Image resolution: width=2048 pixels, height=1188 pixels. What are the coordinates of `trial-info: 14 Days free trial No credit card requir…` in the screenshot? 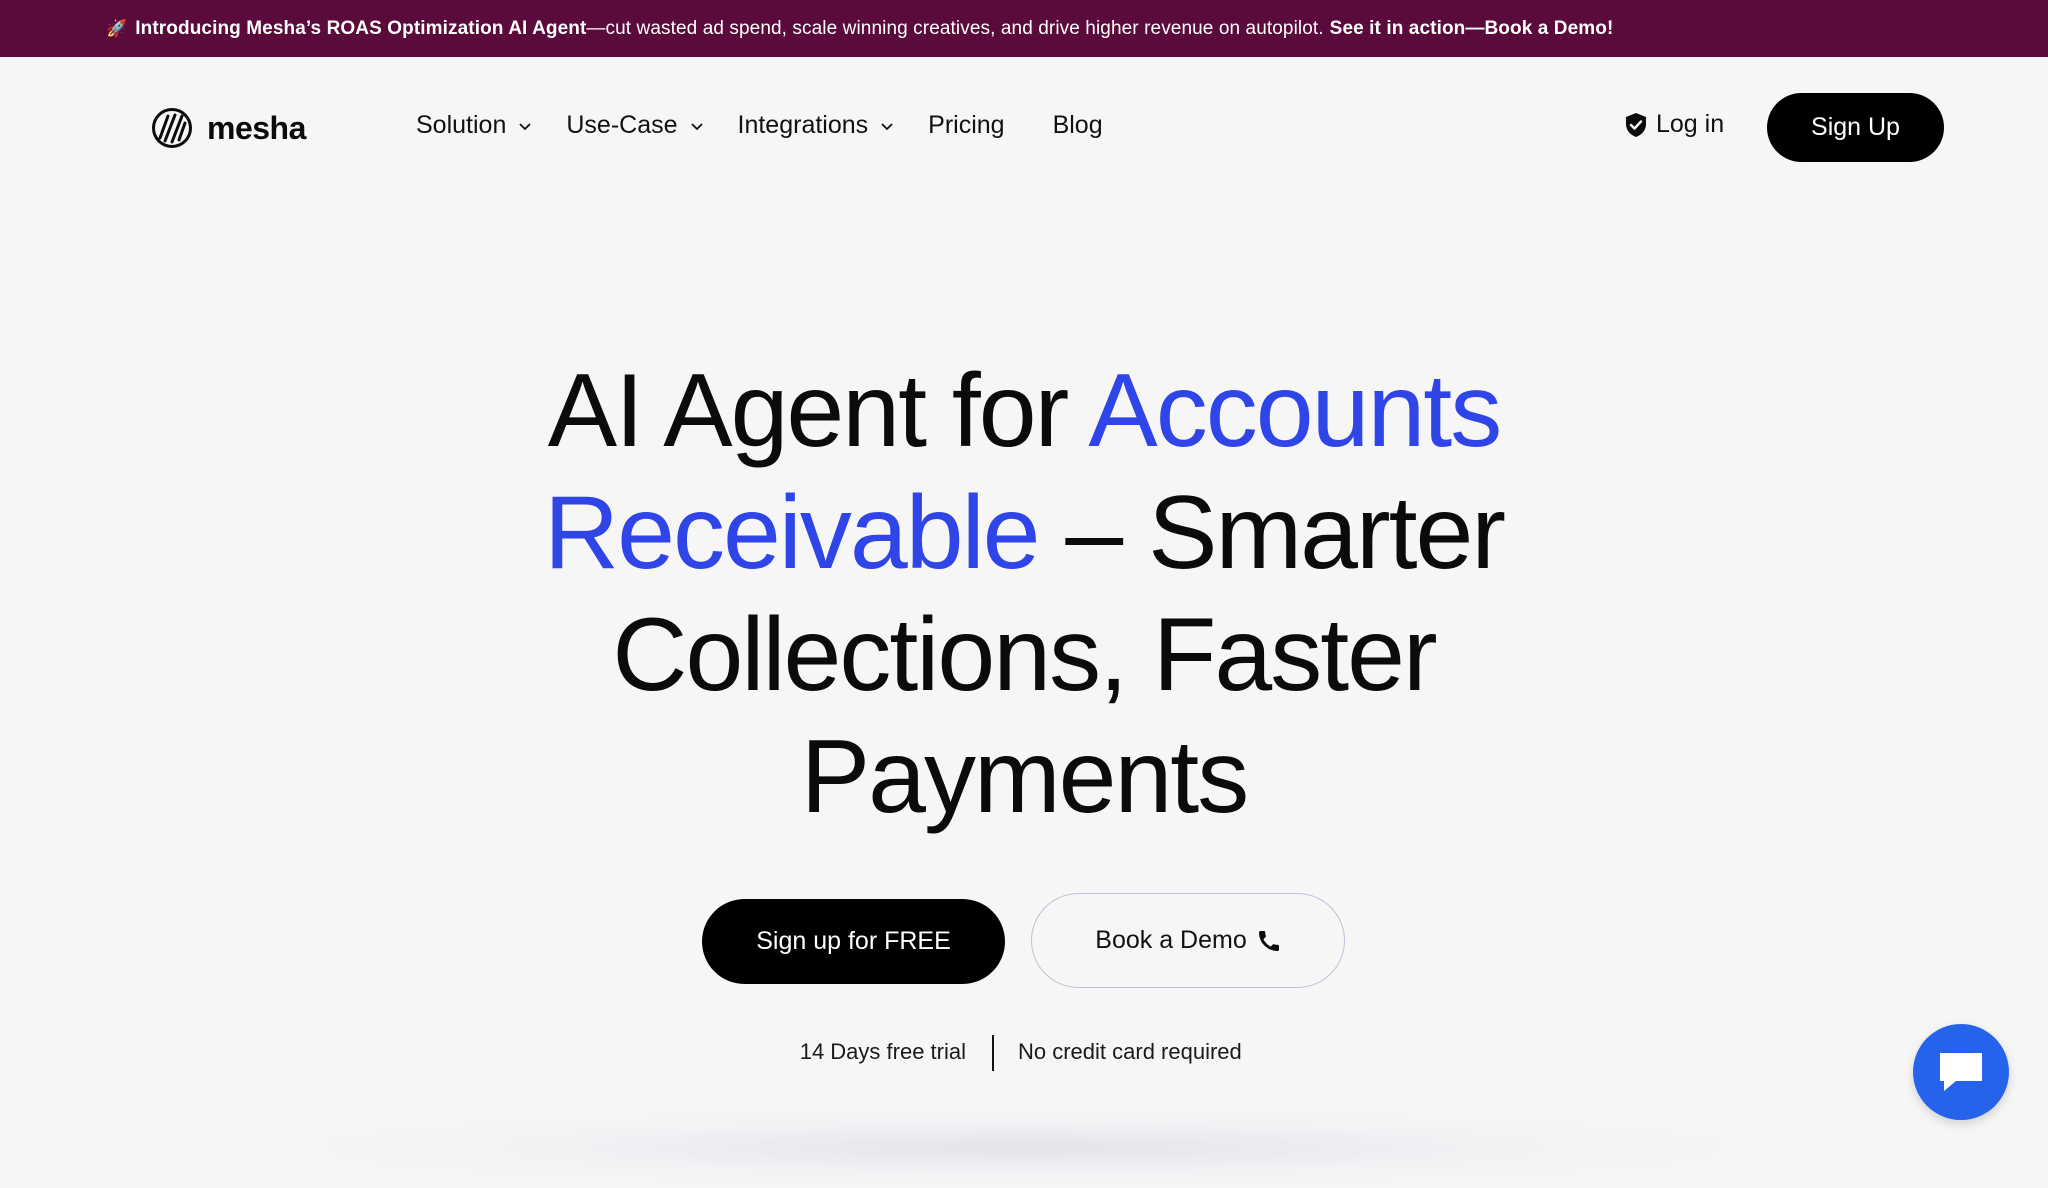 It's located at (1024, 1053).